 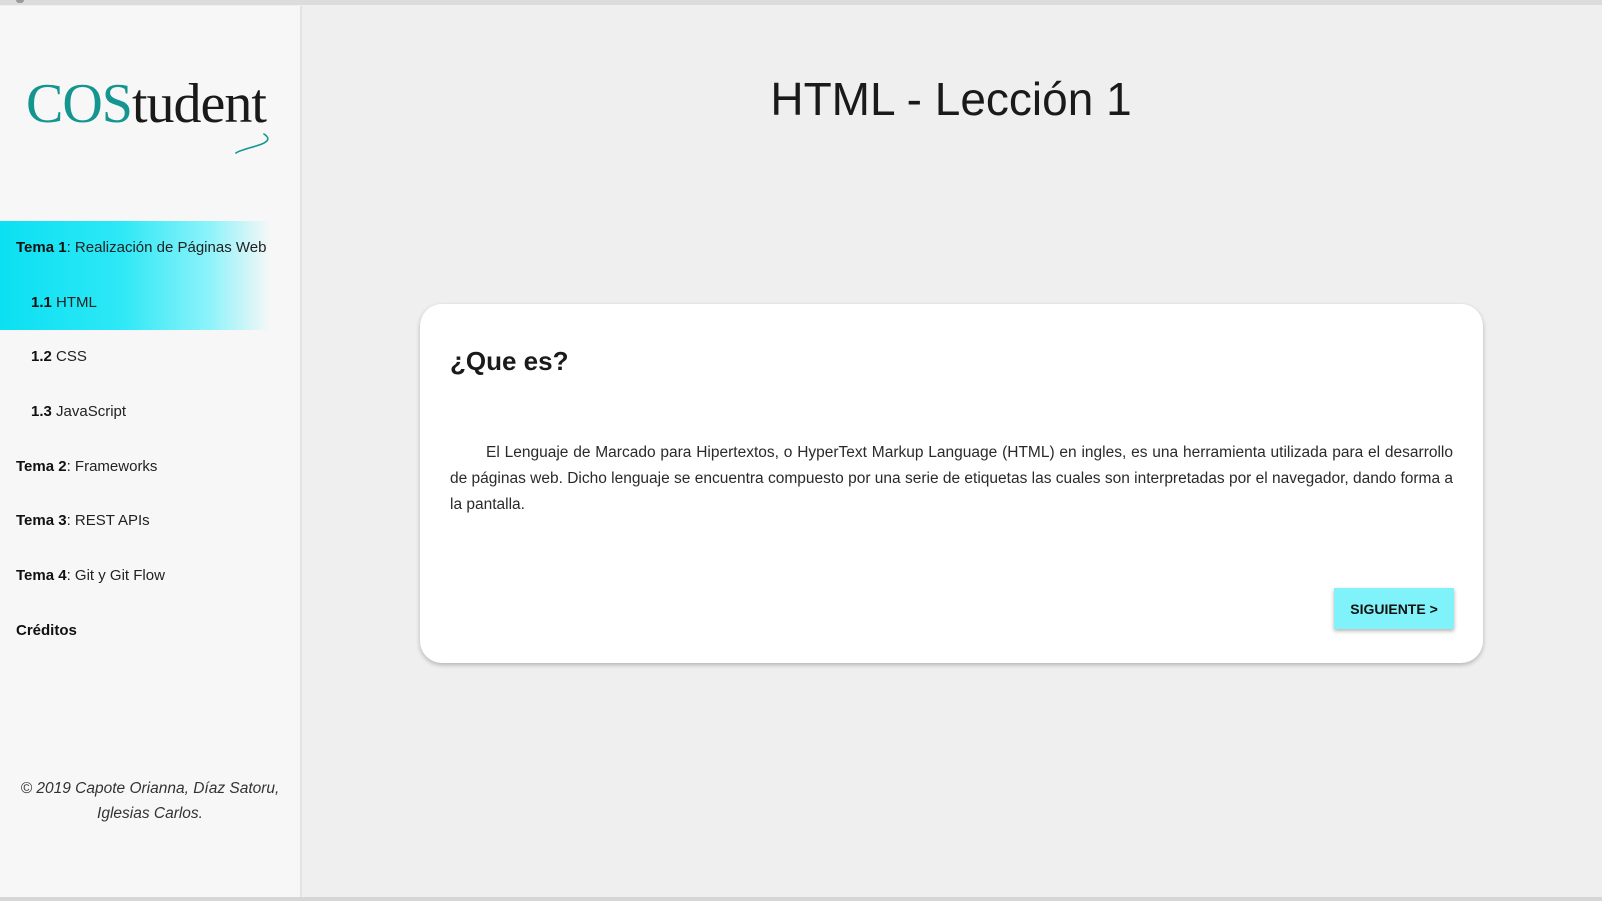 What do you see at coordinates (150, 412) in the screenshot?
I see `sidebar-item-javascript: 1.3 JavaScript` at bounding box center [150, 412].